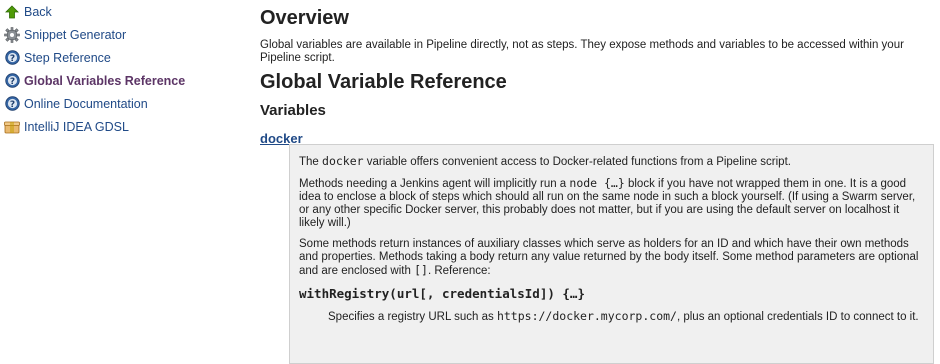 The image size is (940, 364). Describe the element at coordinates (383, 82) in the screenshot. I see `global-variable-reference-heading: Global Variable Reference` at that location.